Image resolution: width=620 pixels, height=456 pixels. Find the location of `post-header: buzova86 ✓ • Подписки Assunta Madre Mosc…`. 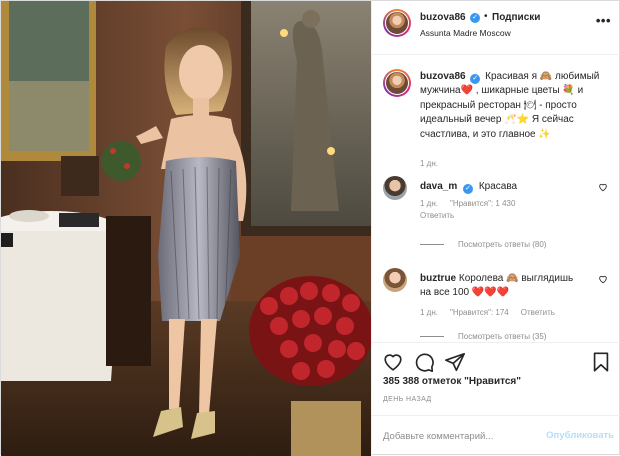

post-header: buzova86 ✓ • Подписки Assunta Madre Mosc… is located at coordinates (496, 28).